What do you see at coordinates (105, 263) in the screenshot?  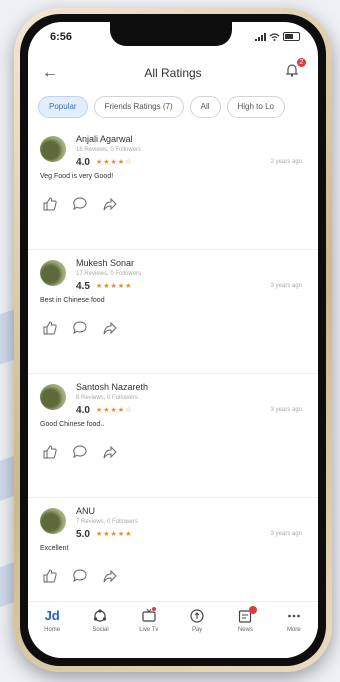 I see `reviewer-name: Mukesh Sonar` at bounding box center [105, 263].